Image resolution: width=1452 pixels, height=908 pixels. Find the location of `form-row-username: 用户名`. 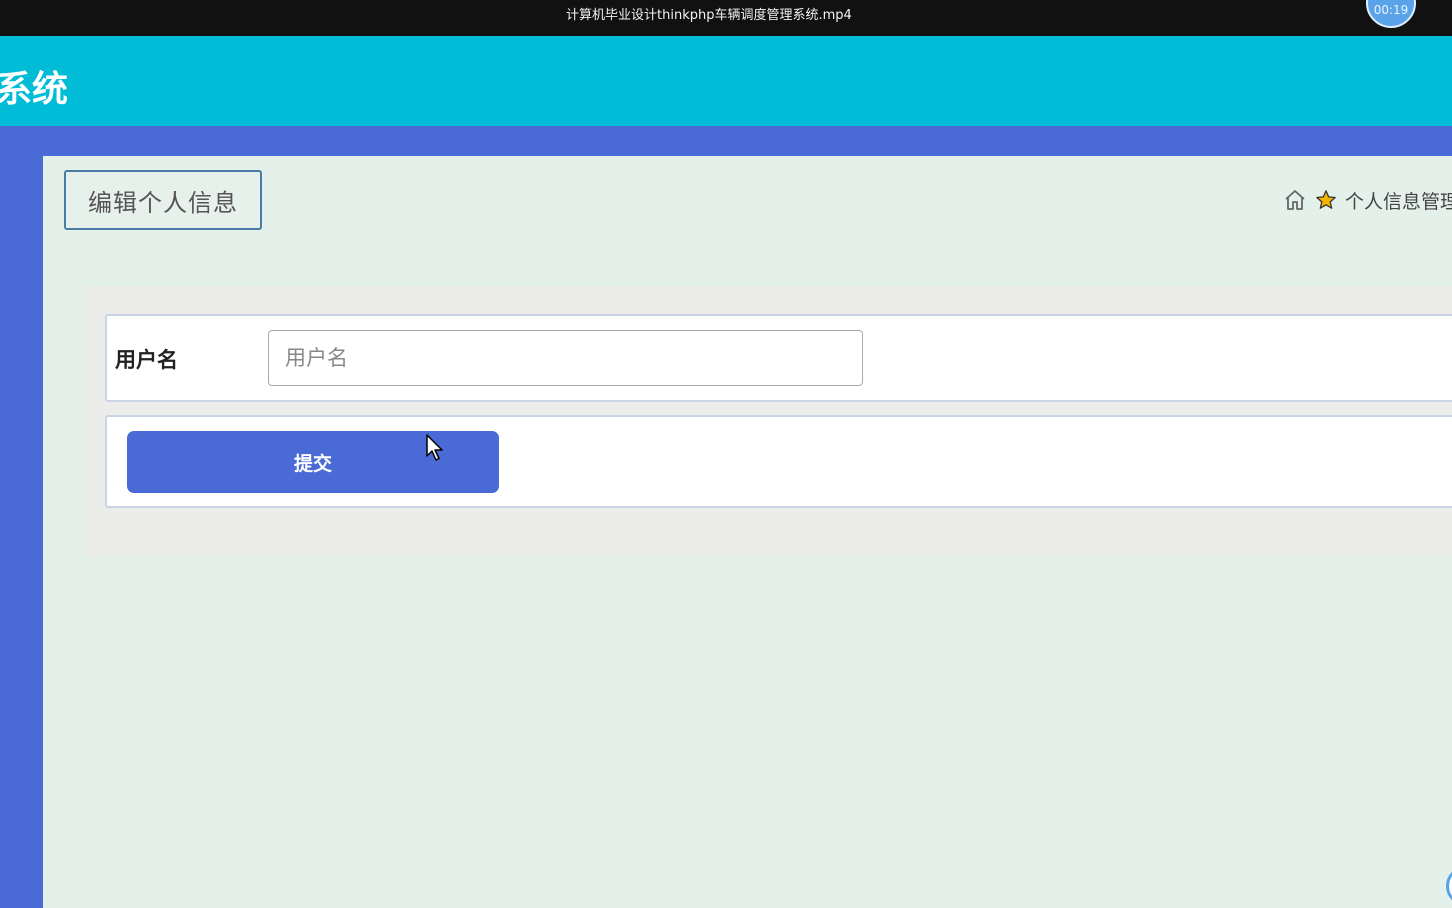

form-row-username: 用户名 is located at coordinates (778, 358).